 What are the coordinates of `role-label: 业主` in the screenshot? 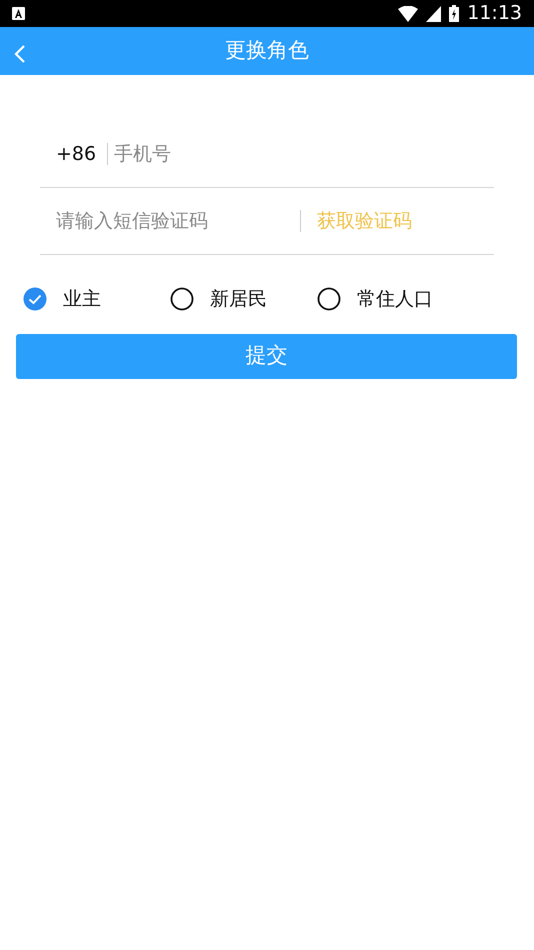 It's located at (82, 299).